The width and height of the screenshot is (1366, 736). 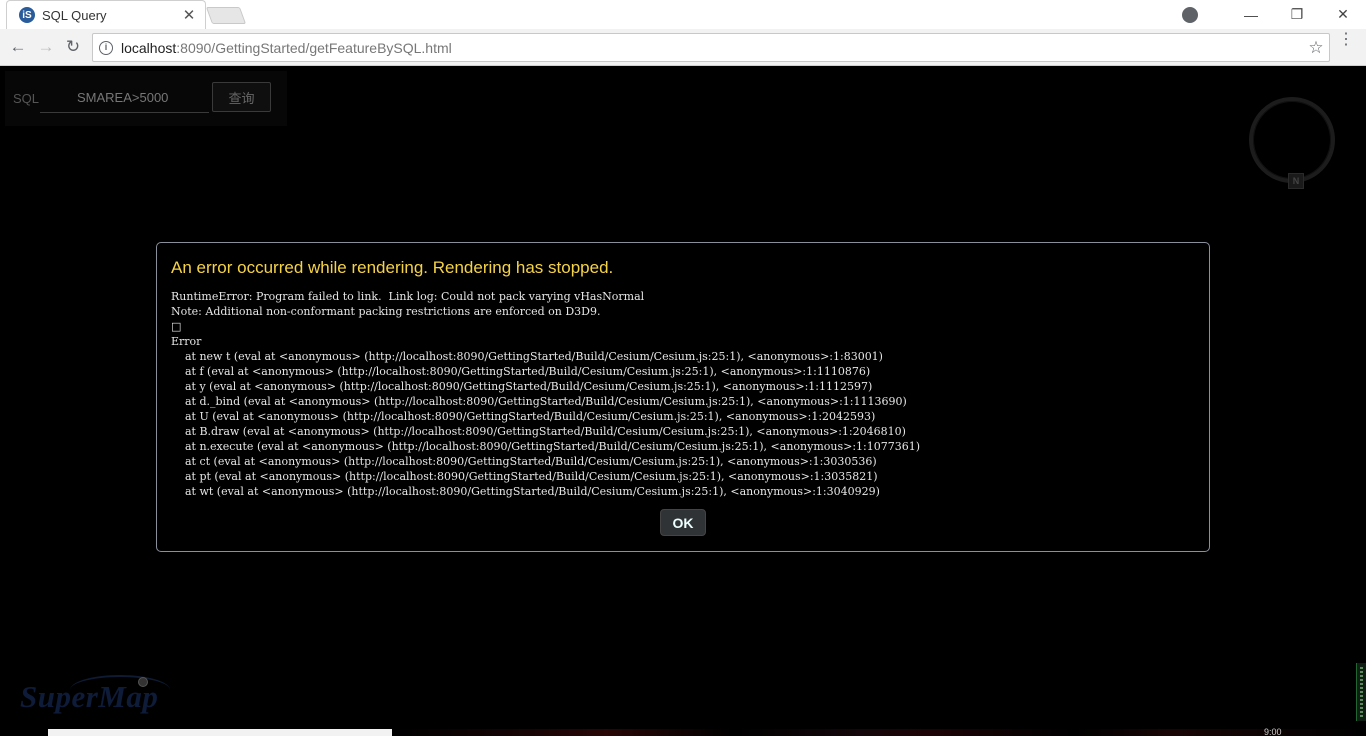 I want to click on compass-north-icon: N, so click(x=1296, y=181).